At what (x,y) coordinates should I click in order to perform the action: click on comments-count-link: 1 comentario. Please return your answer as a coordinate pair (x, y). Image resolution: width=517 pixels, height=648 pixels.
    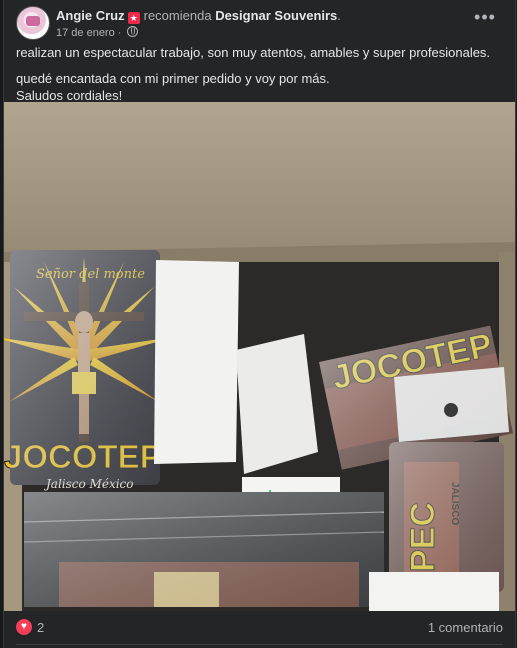
    Looking at the image, I should click on (465, 627).